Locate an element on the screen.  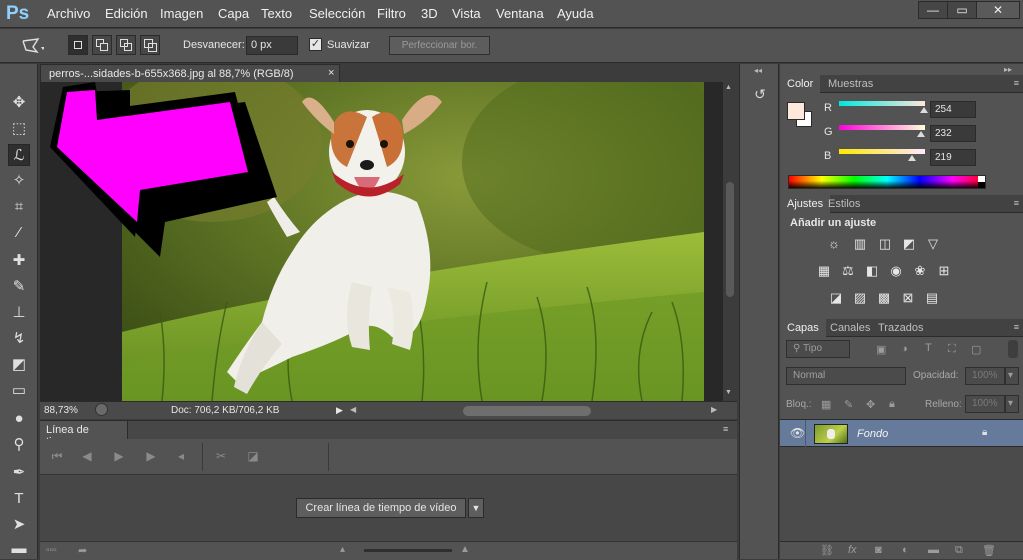
vertical-scroll-thumb is located at coordinates (730, 239).